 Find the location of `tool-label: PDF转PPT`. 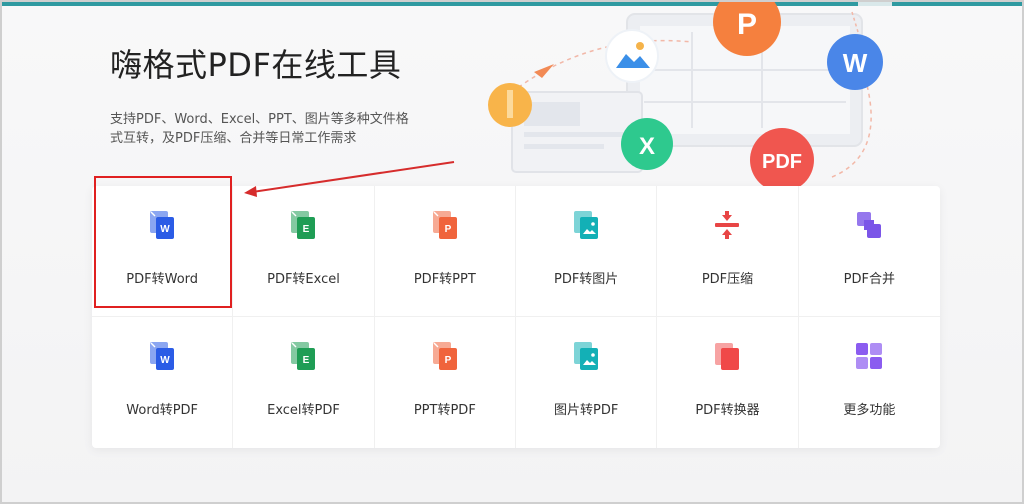

tool-label: PDF转PPT is located at coordinates (444, 279).